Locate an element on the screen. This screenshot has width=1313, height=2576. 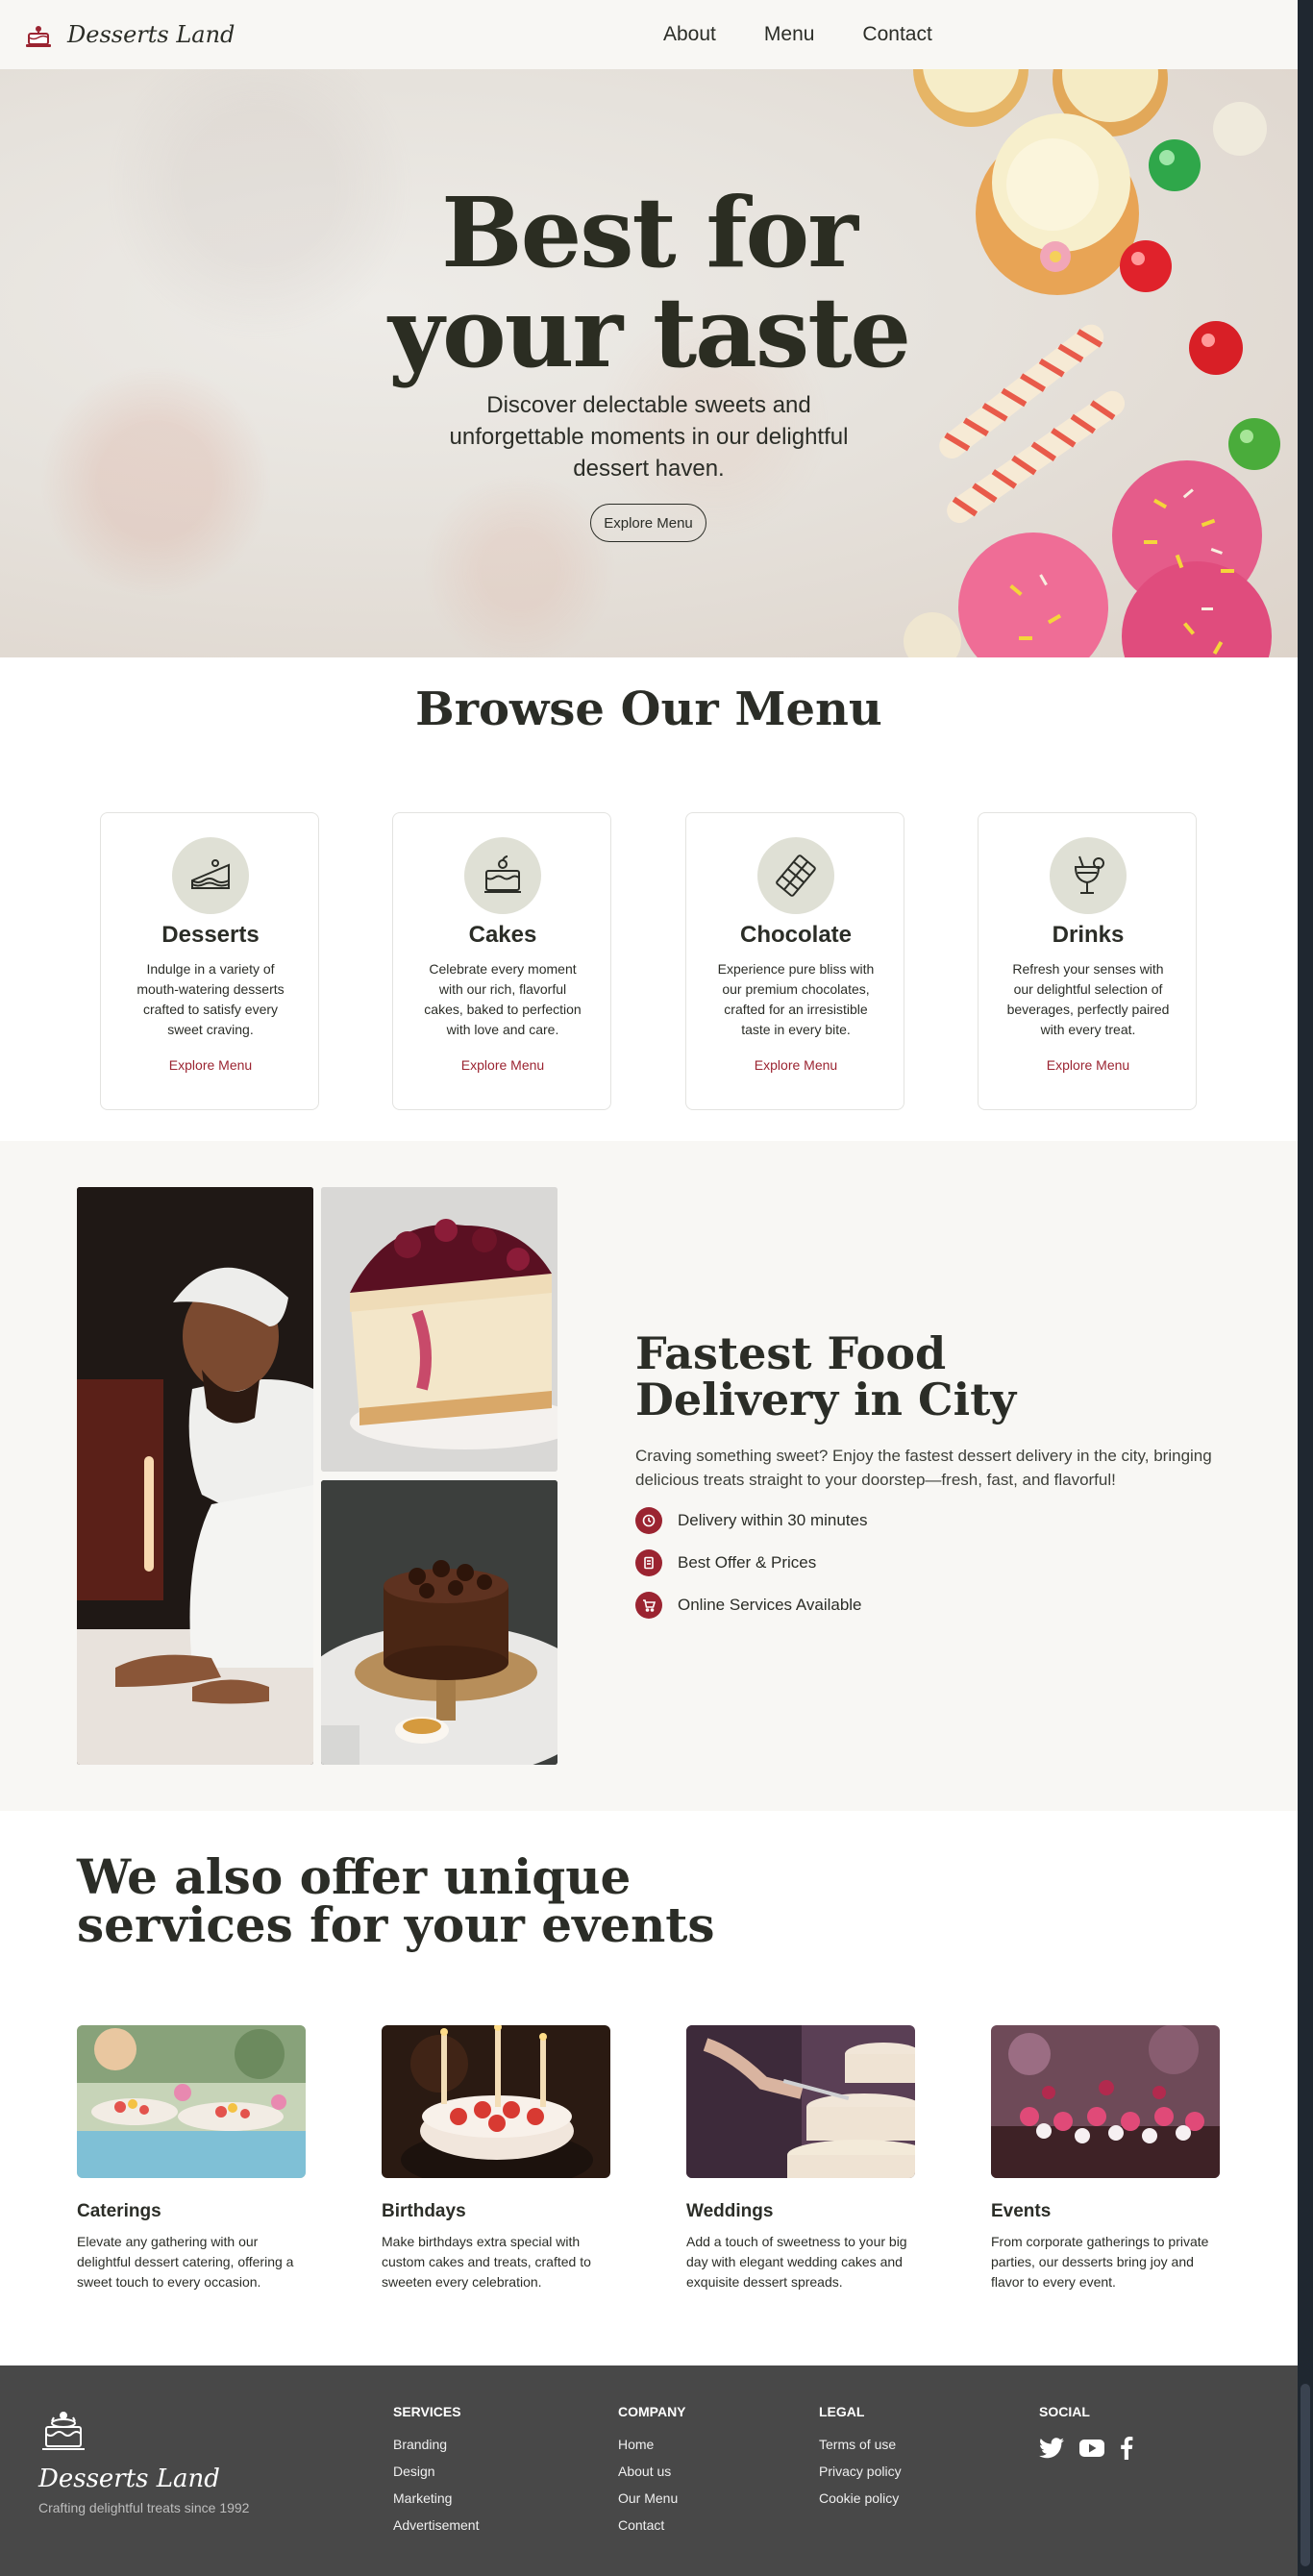
layer-cake-icon is located at coordinates (502, 876).